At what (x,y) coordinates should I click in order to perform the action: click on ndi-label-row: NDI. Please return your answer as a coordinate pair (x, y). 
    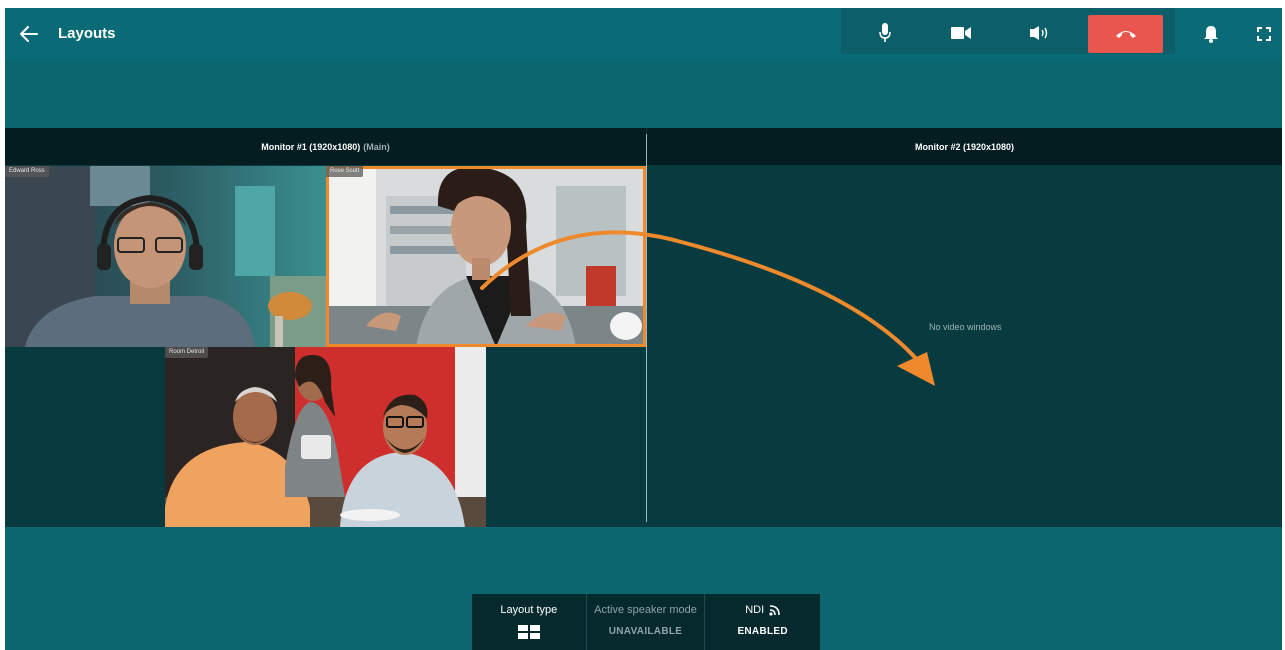
    Looking at the image, I should click on (762, 610).